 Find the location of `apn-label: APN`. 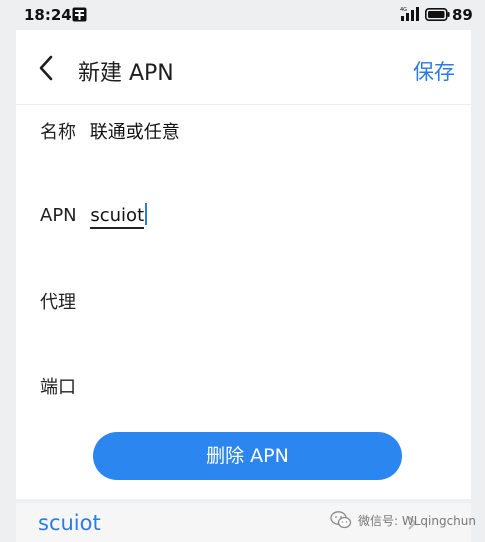

apn-label: APN is located at coordinates (58, 215).